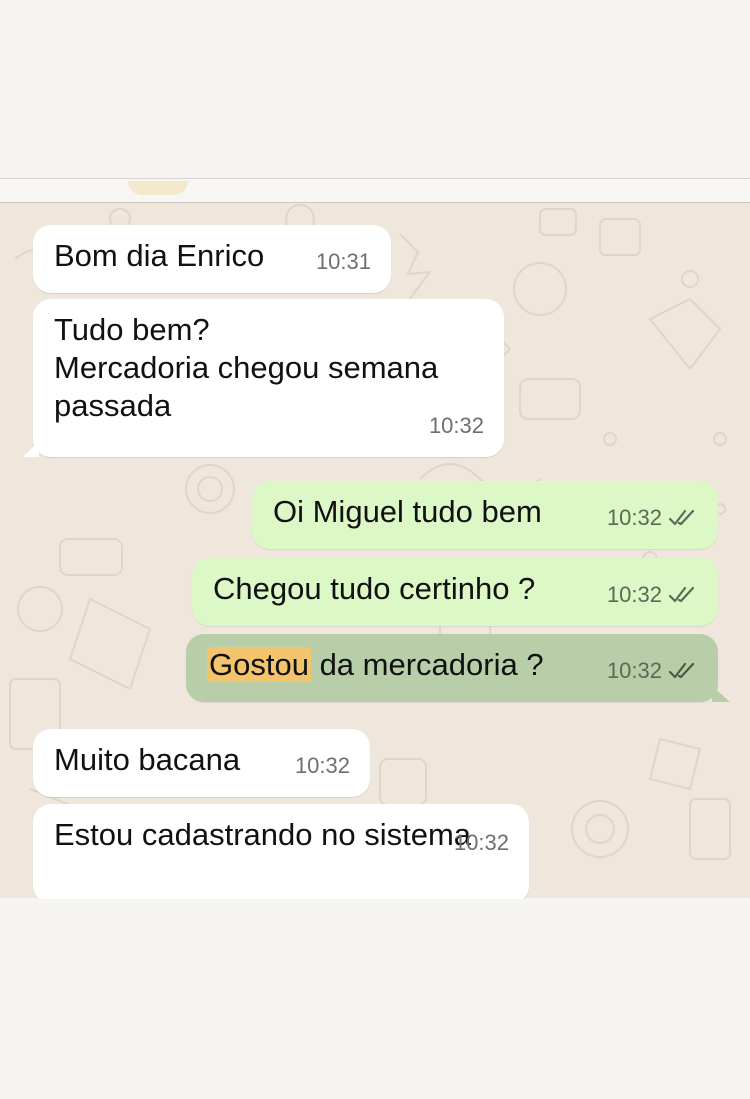  What do you see at coordinates (375, 191) in the screenshot?
I see `date-header-strip` at bounding box center [375, 191].